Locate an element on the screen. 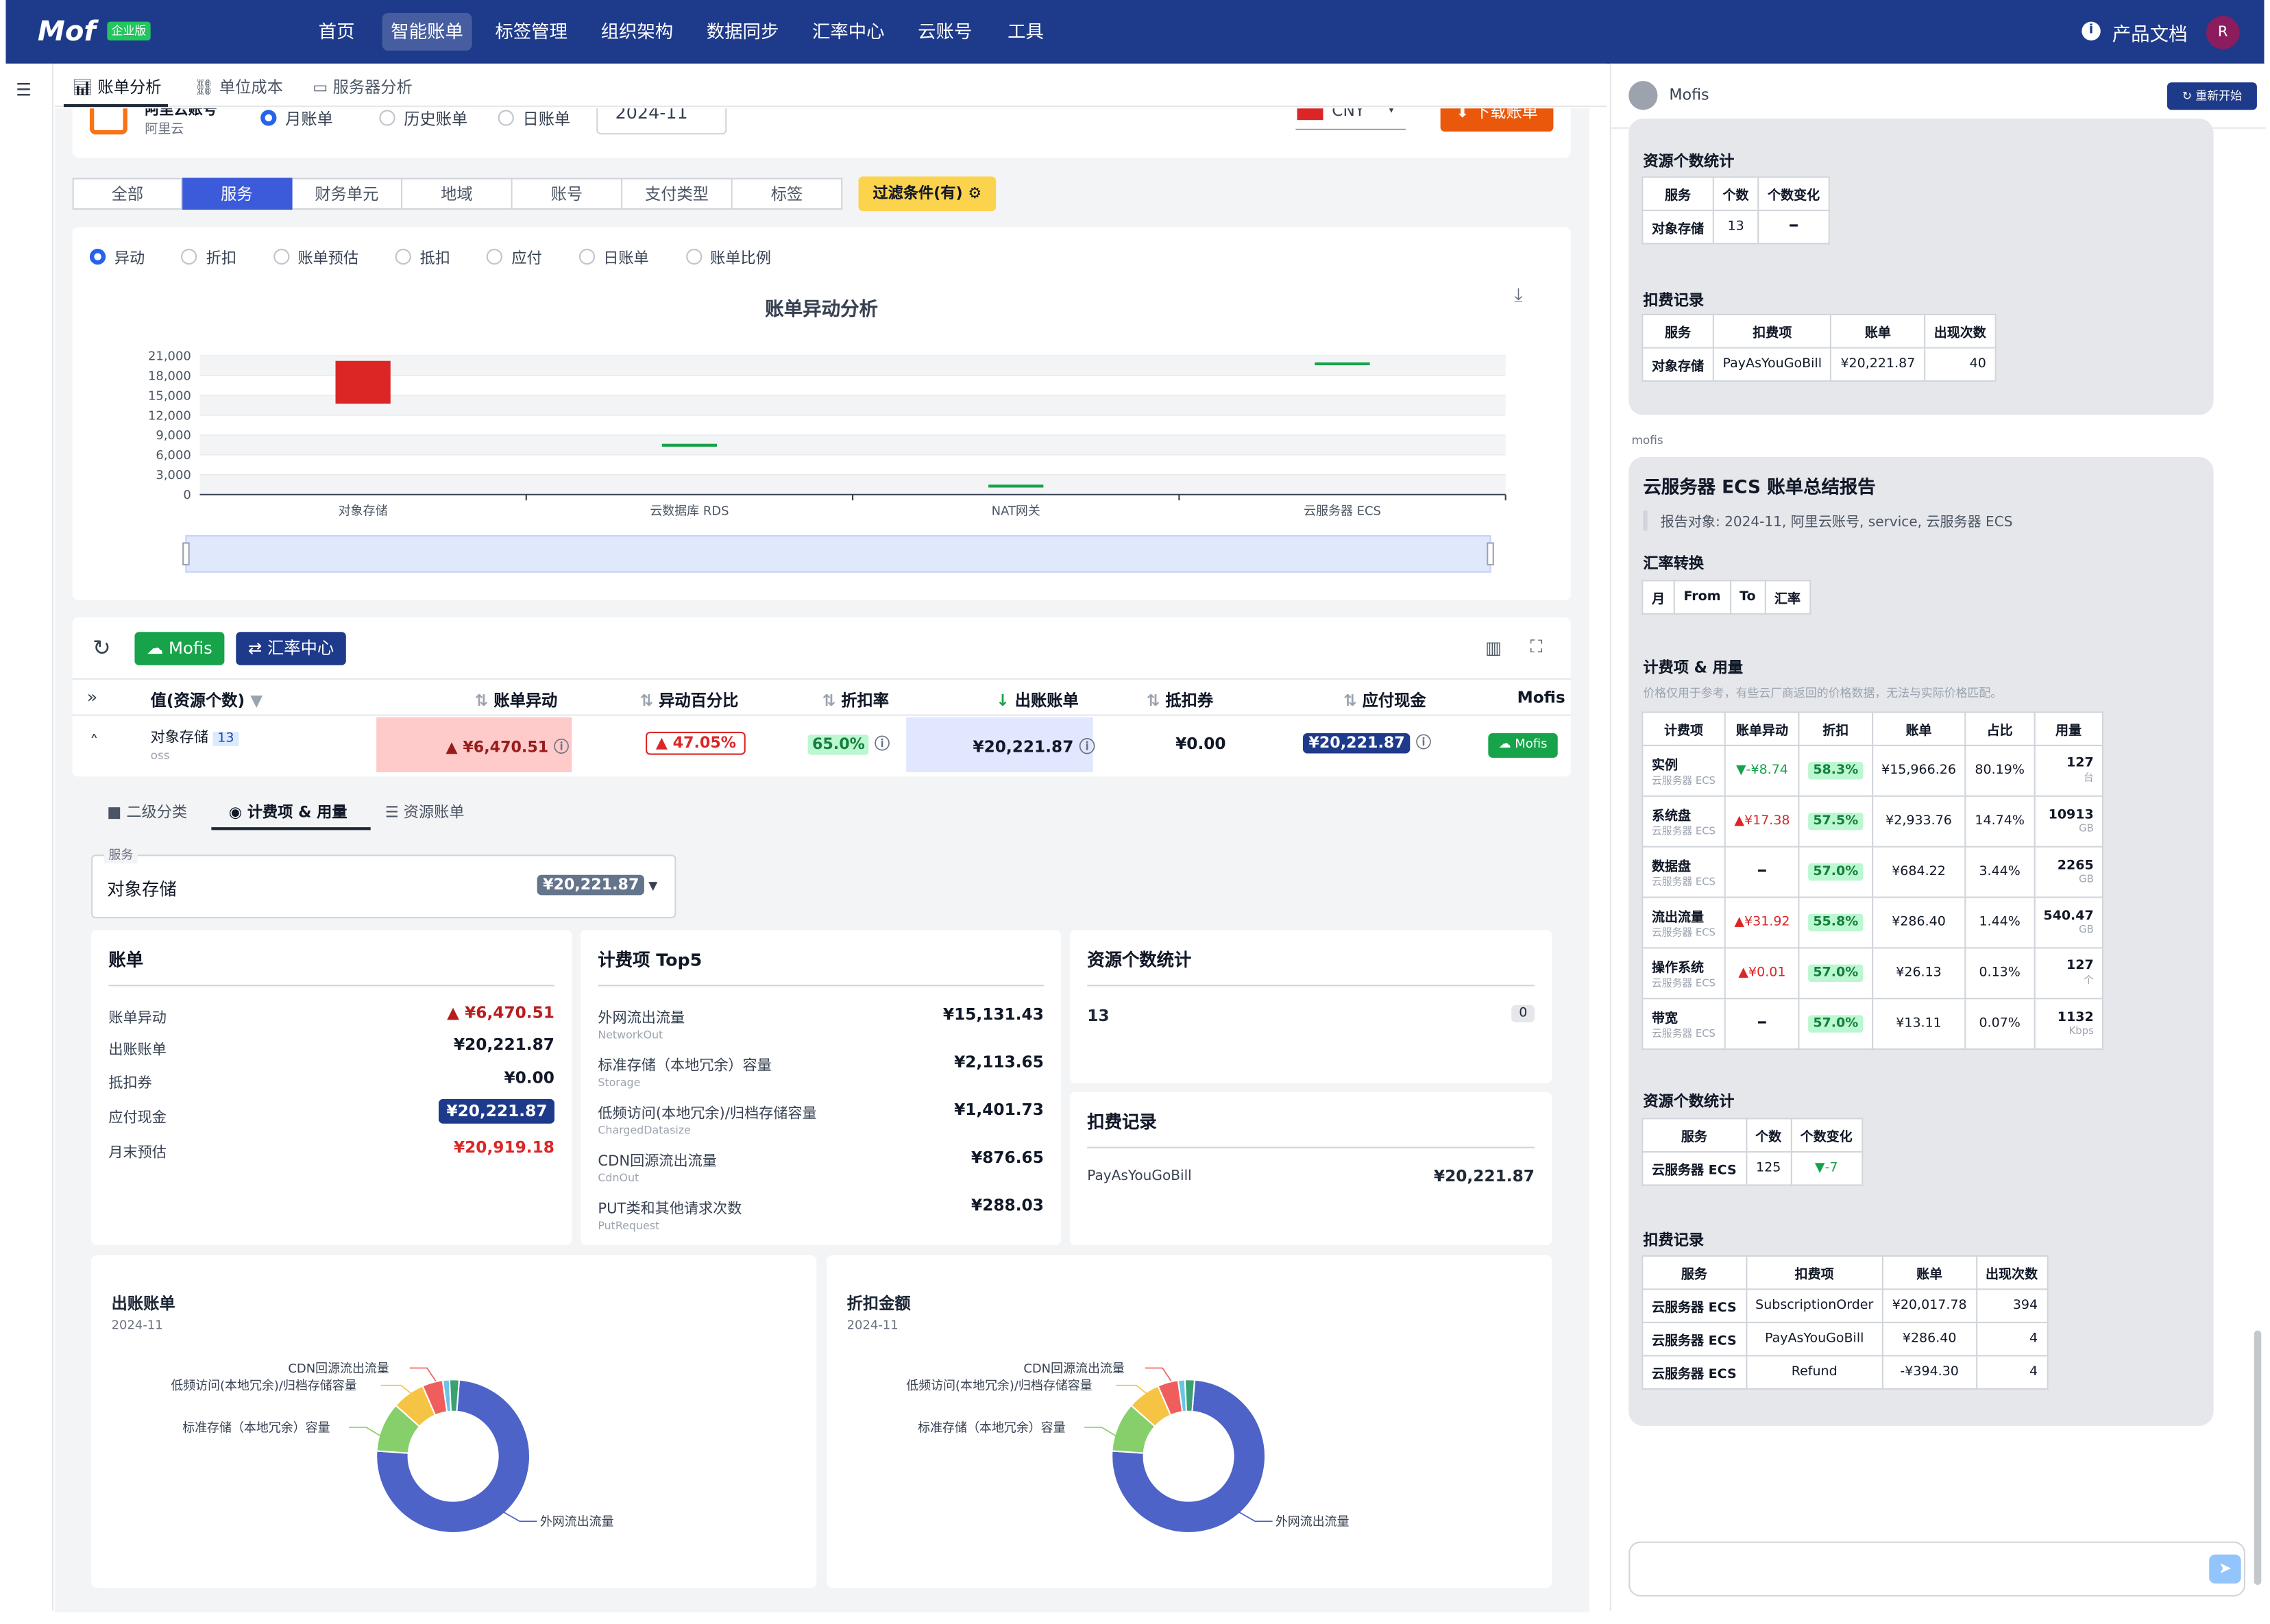 The image size is (2270, 1624). donut2-label-lowfreq: 低频访问(本地冗余)/归档存储容量 is located at coordinates (1000, 1386).